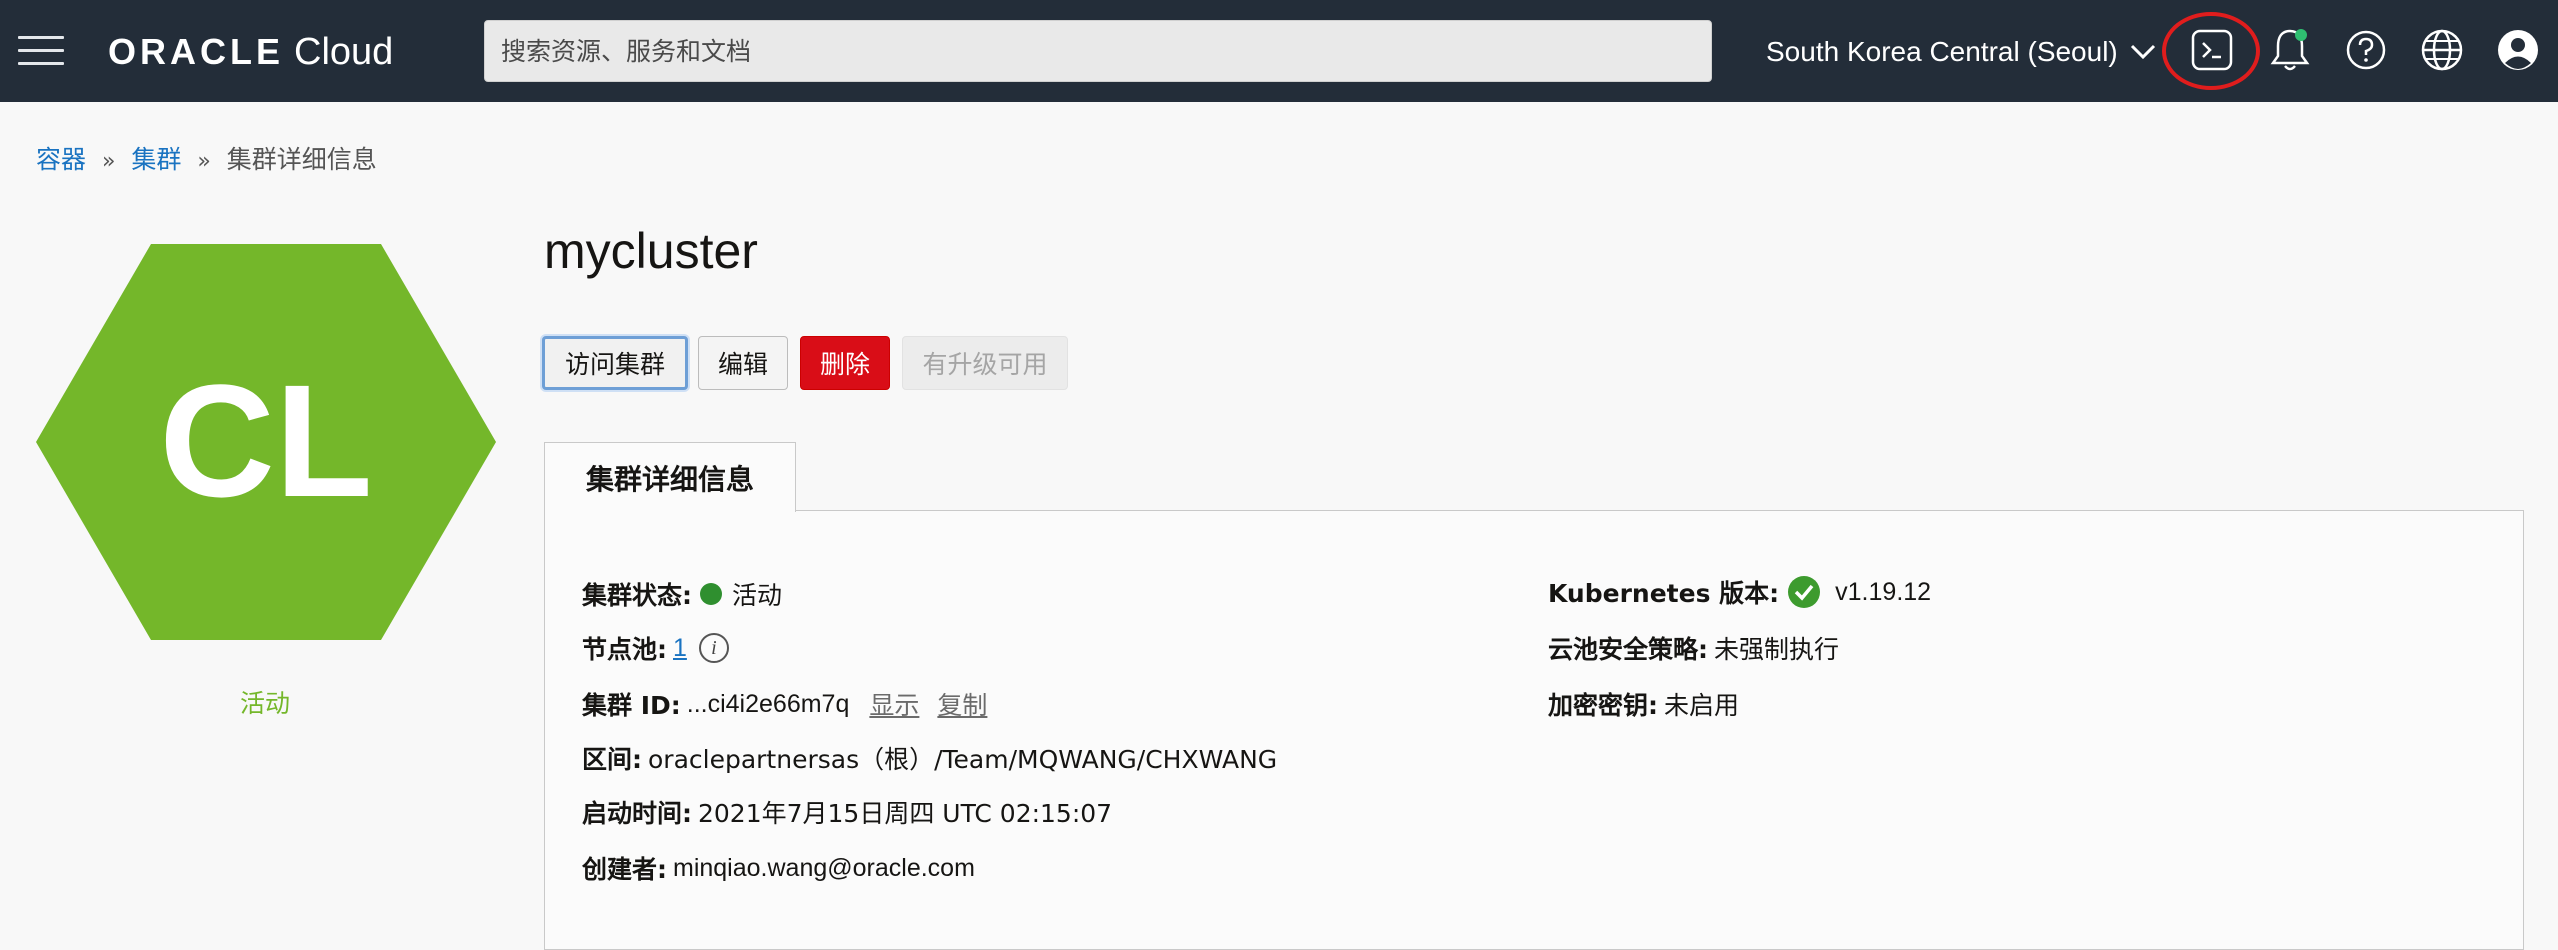  I want to click on cluster-id-value: ...ci4i2e66m7q, so click(768, 703).